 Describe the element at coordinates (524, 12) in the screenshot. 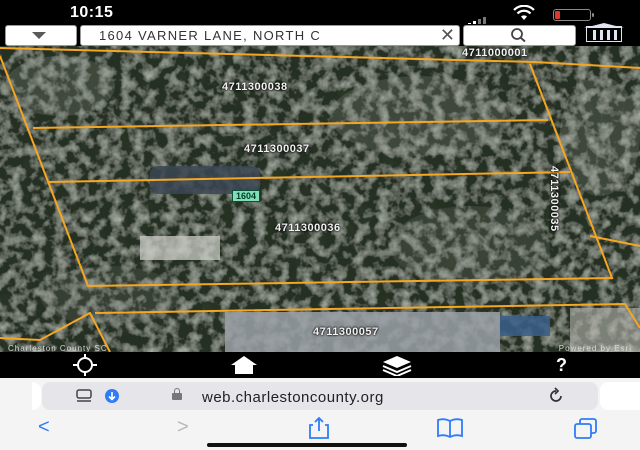

I see `wifi-icon` at that location.